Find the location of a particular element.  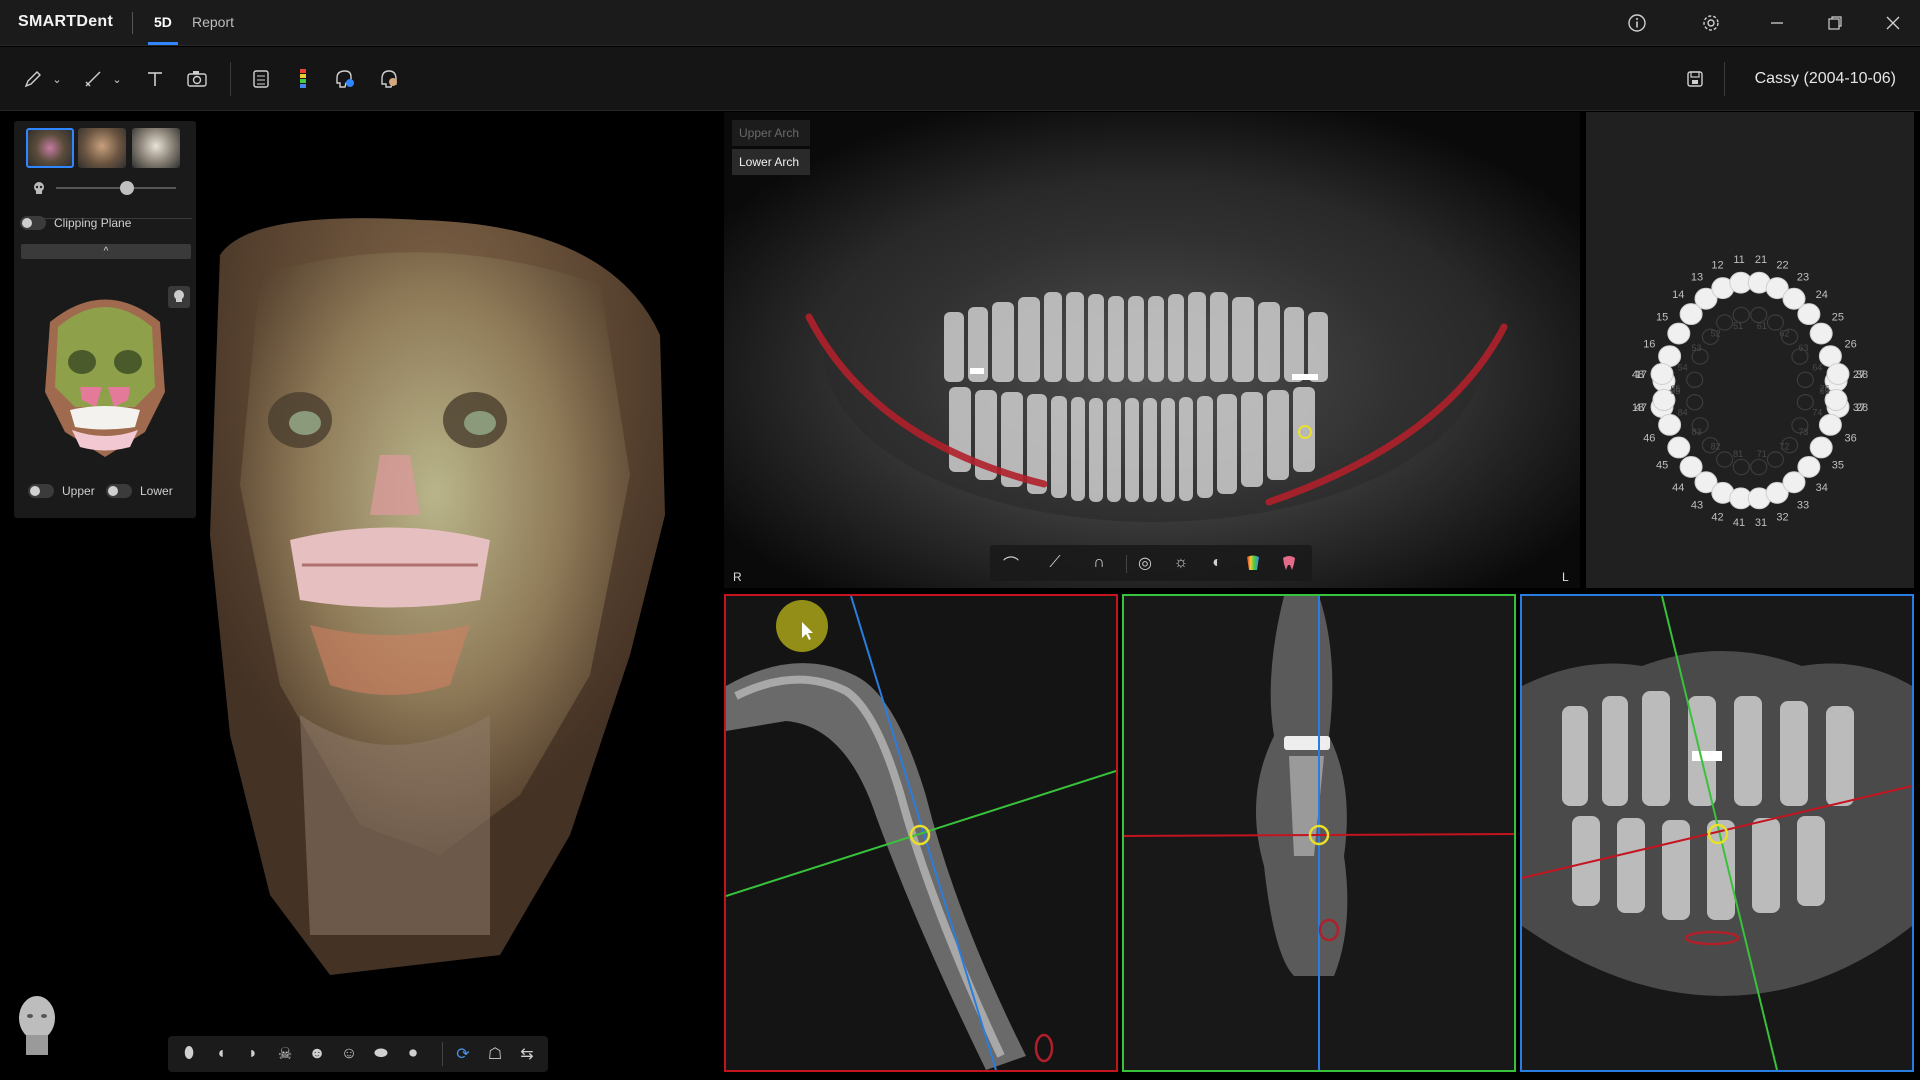

upper-jaw-label: Upper is located at coordinates (78, 491).